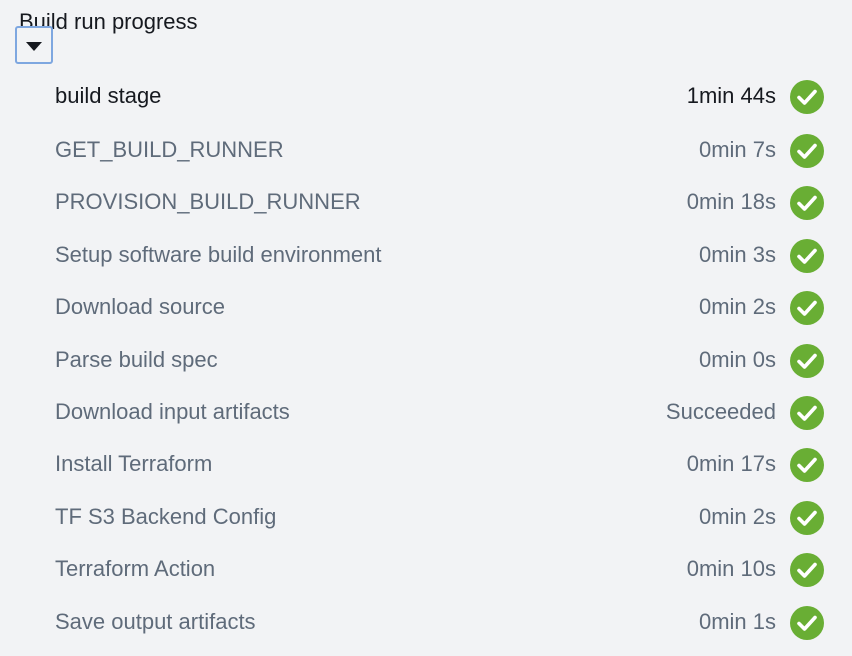 This screenshot has height=656, width=852. Describe the element at coordinates (218, 254) in the screenshot. I see `step-label: Setup software build environment` at that location.